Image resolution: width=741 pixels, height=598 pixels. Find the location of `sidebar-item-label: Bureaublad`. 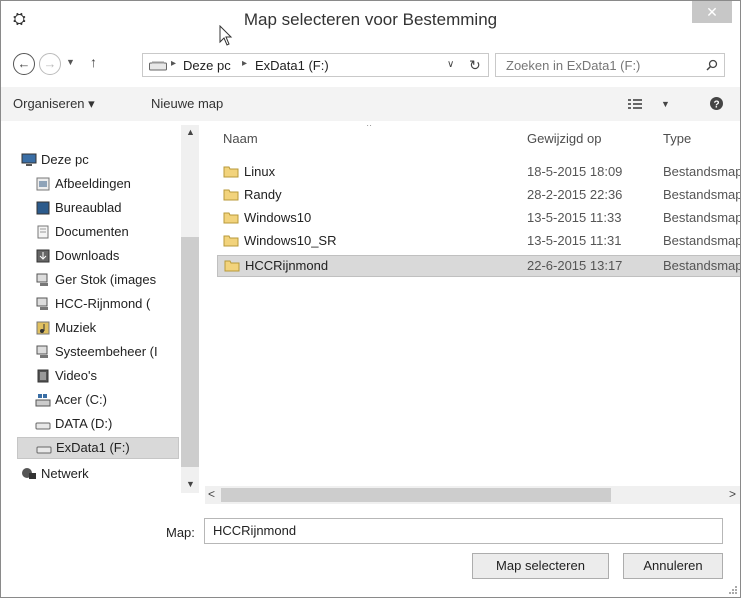

sidebar-item-label: Bureaublad is located at coordinates (88, 207).